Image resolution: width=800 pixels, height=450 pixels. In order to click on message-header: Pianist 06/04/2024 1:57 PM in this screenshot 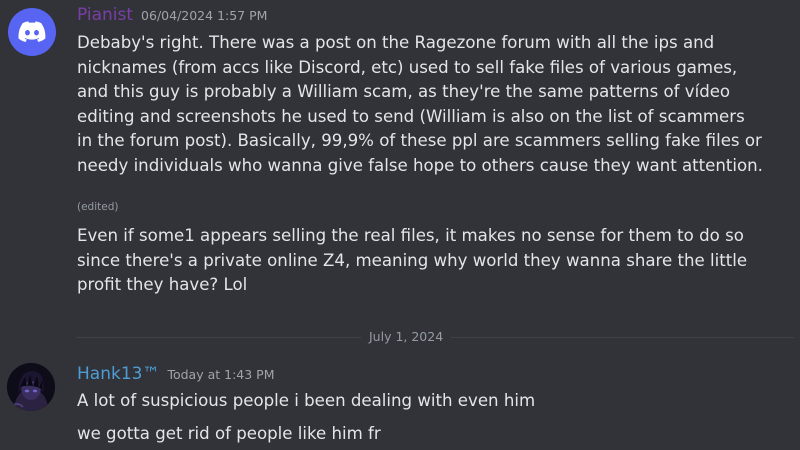, I will do `click(172, 15)`.